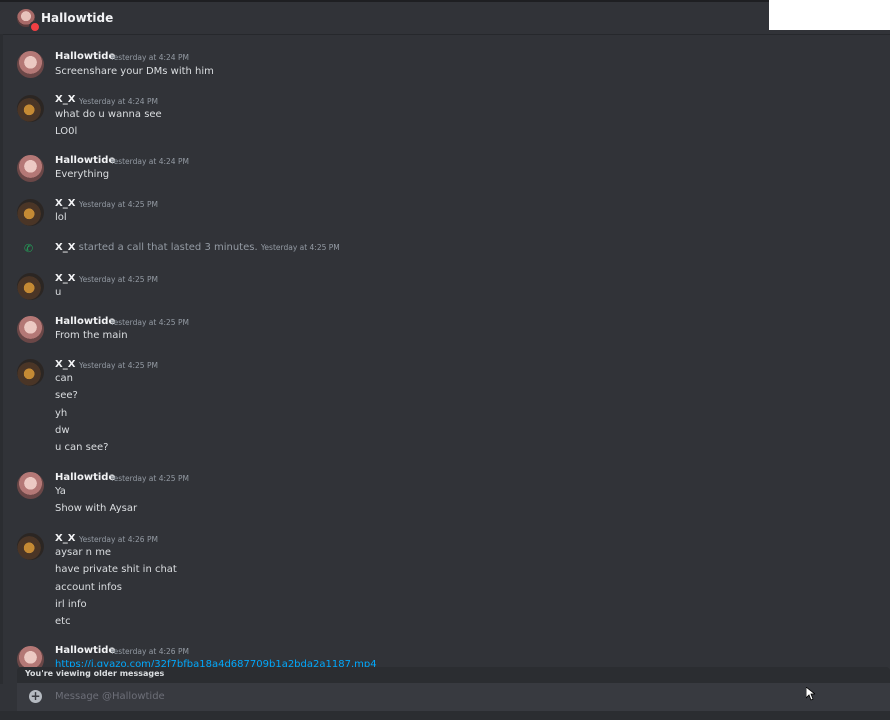 This screenshot has height=720, width=890. What do you see at coordinates (91, 335) in the screenshot?
I see `message-content: From the main` at bounding box center [91, 335].